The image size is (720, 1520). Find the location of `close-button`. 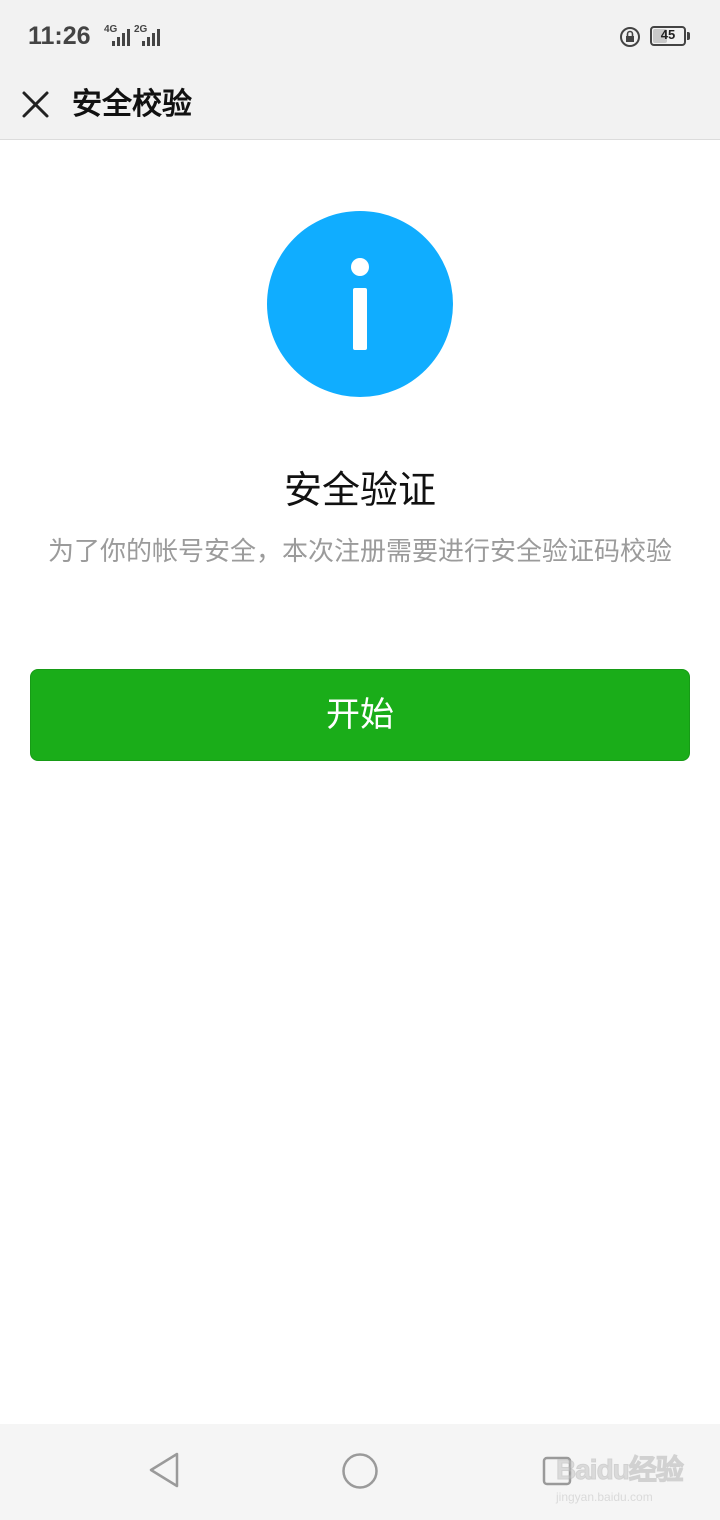

close-button is located at coordinates (36, 105).